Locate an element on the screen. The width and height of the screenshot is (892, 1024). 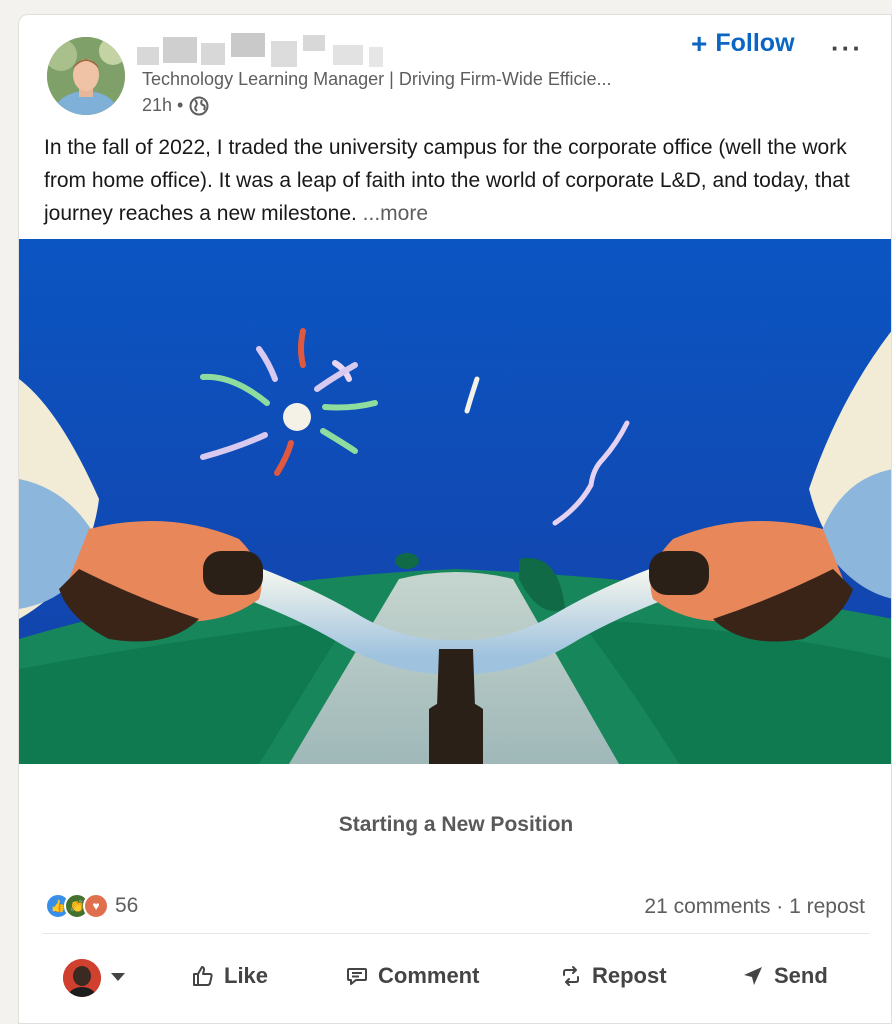
author-name-redacted is located at coordinates (267, 50).